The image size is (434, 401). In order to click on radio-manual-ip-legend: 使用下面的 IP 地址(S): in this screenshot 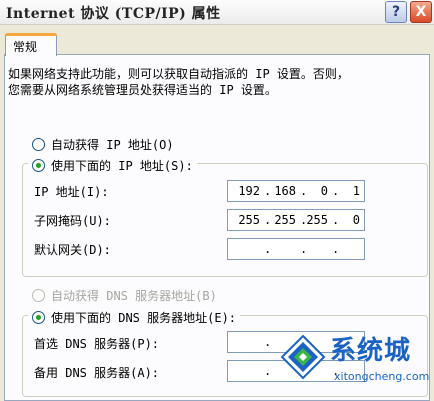, I will do `click(112, 165)`.